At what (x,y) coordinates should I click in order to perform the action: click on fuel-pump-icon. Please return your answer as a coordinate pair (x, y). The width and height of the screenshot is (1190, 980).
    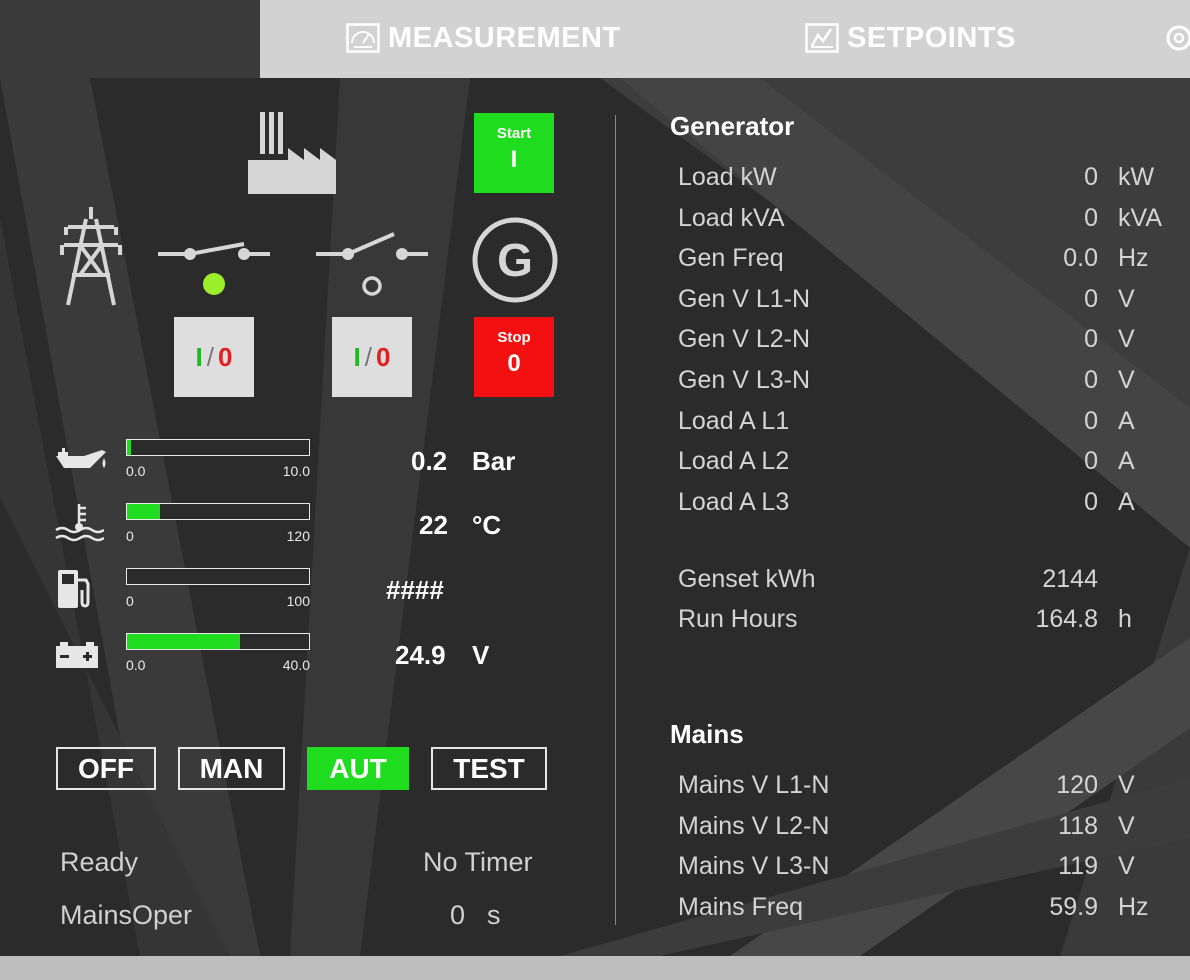
    Looking at the image, I should click on (74, 589).